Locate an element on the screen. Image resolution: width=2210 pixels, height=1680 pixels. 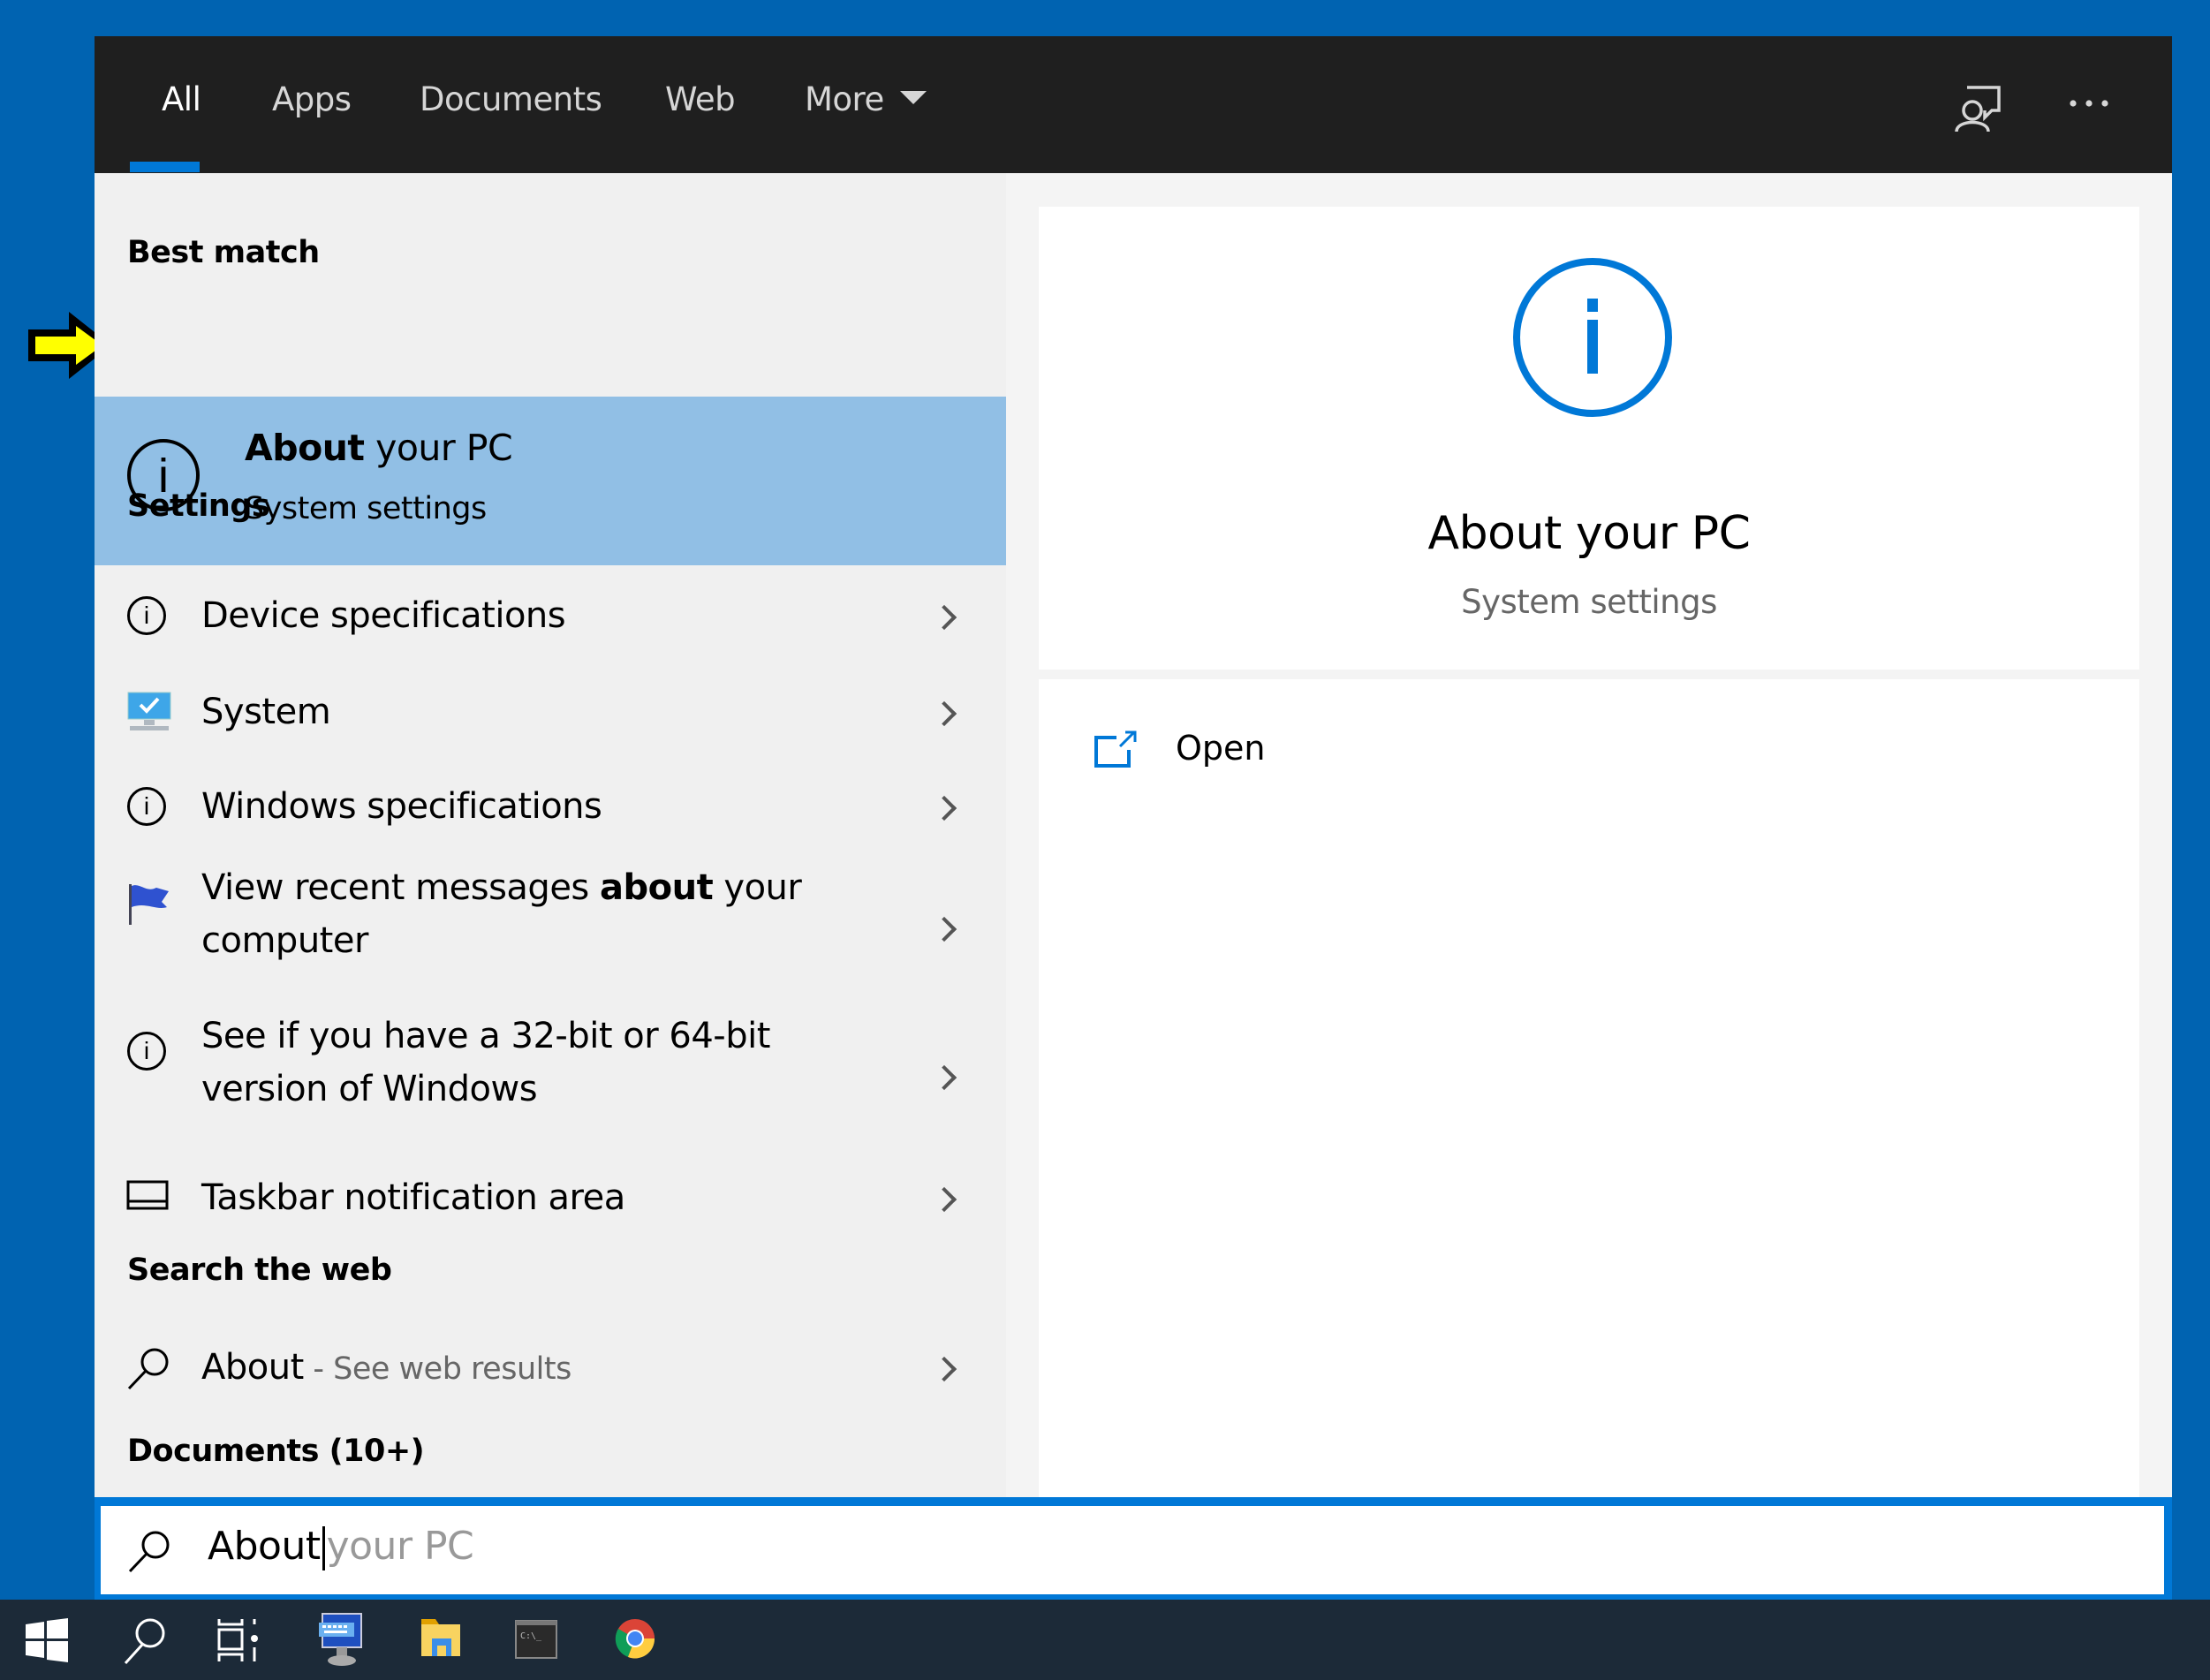
documents-heading: Documents (10+) is located at coordinates (276, 1451).